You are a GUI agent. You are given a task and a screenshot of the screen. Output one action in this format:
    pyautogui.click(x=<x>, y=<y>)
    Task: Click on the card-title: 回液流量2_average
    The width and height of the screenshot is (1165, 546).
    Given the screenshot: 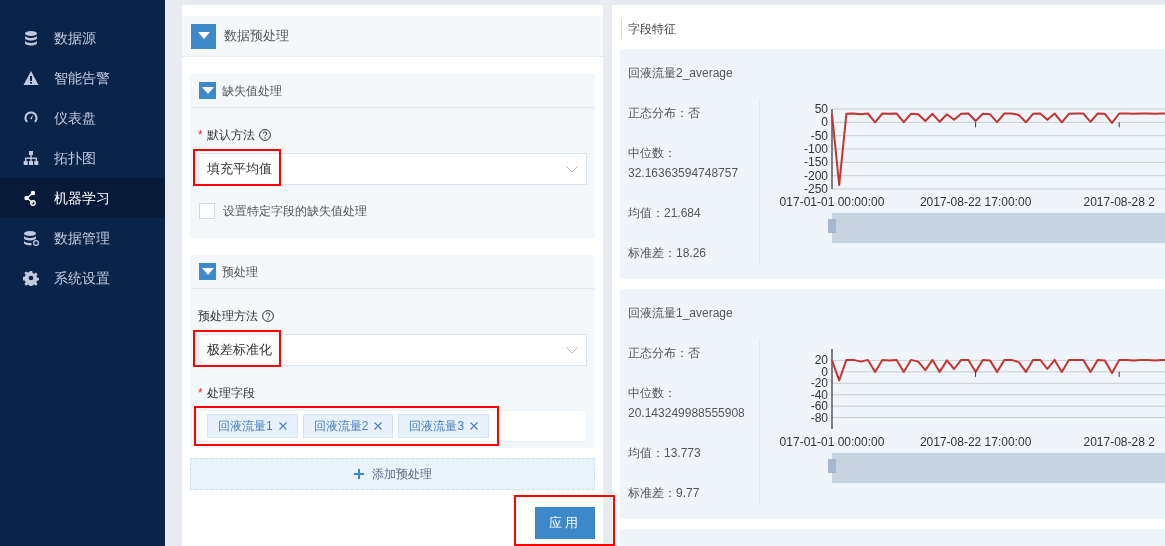 What is the action you would take?
    pyautogui.click(x=681, y=73)
    